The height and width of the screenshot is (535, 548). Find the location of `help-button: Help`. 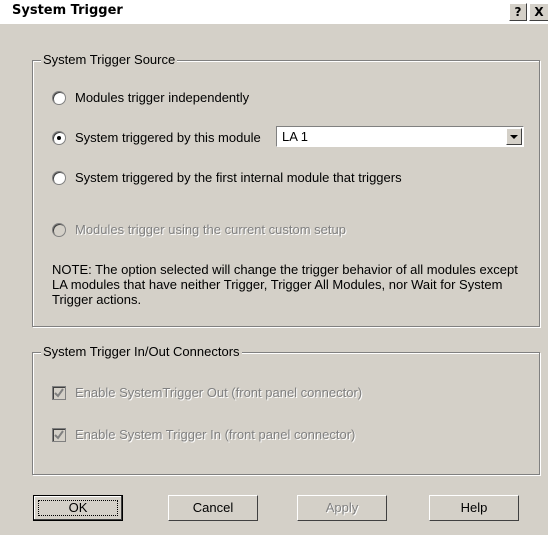

help-button: Help is located at coordinates (474, 508).